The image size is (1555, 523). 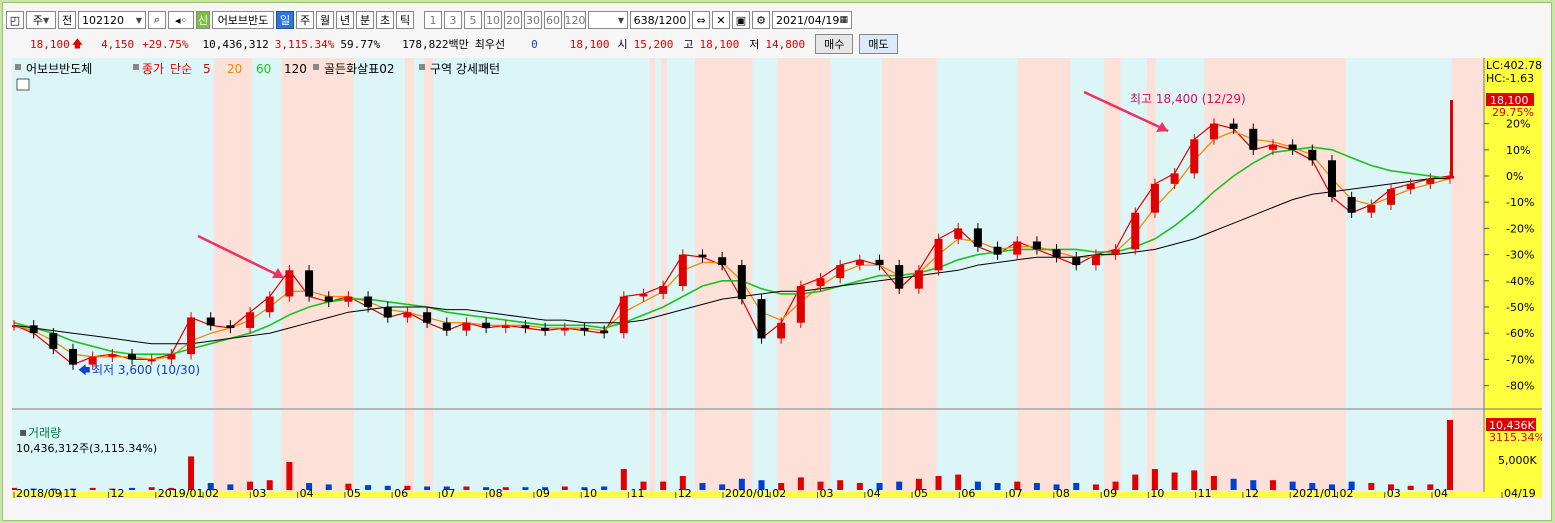 I want to click on low: 14,800, so click(x=785, y=44).